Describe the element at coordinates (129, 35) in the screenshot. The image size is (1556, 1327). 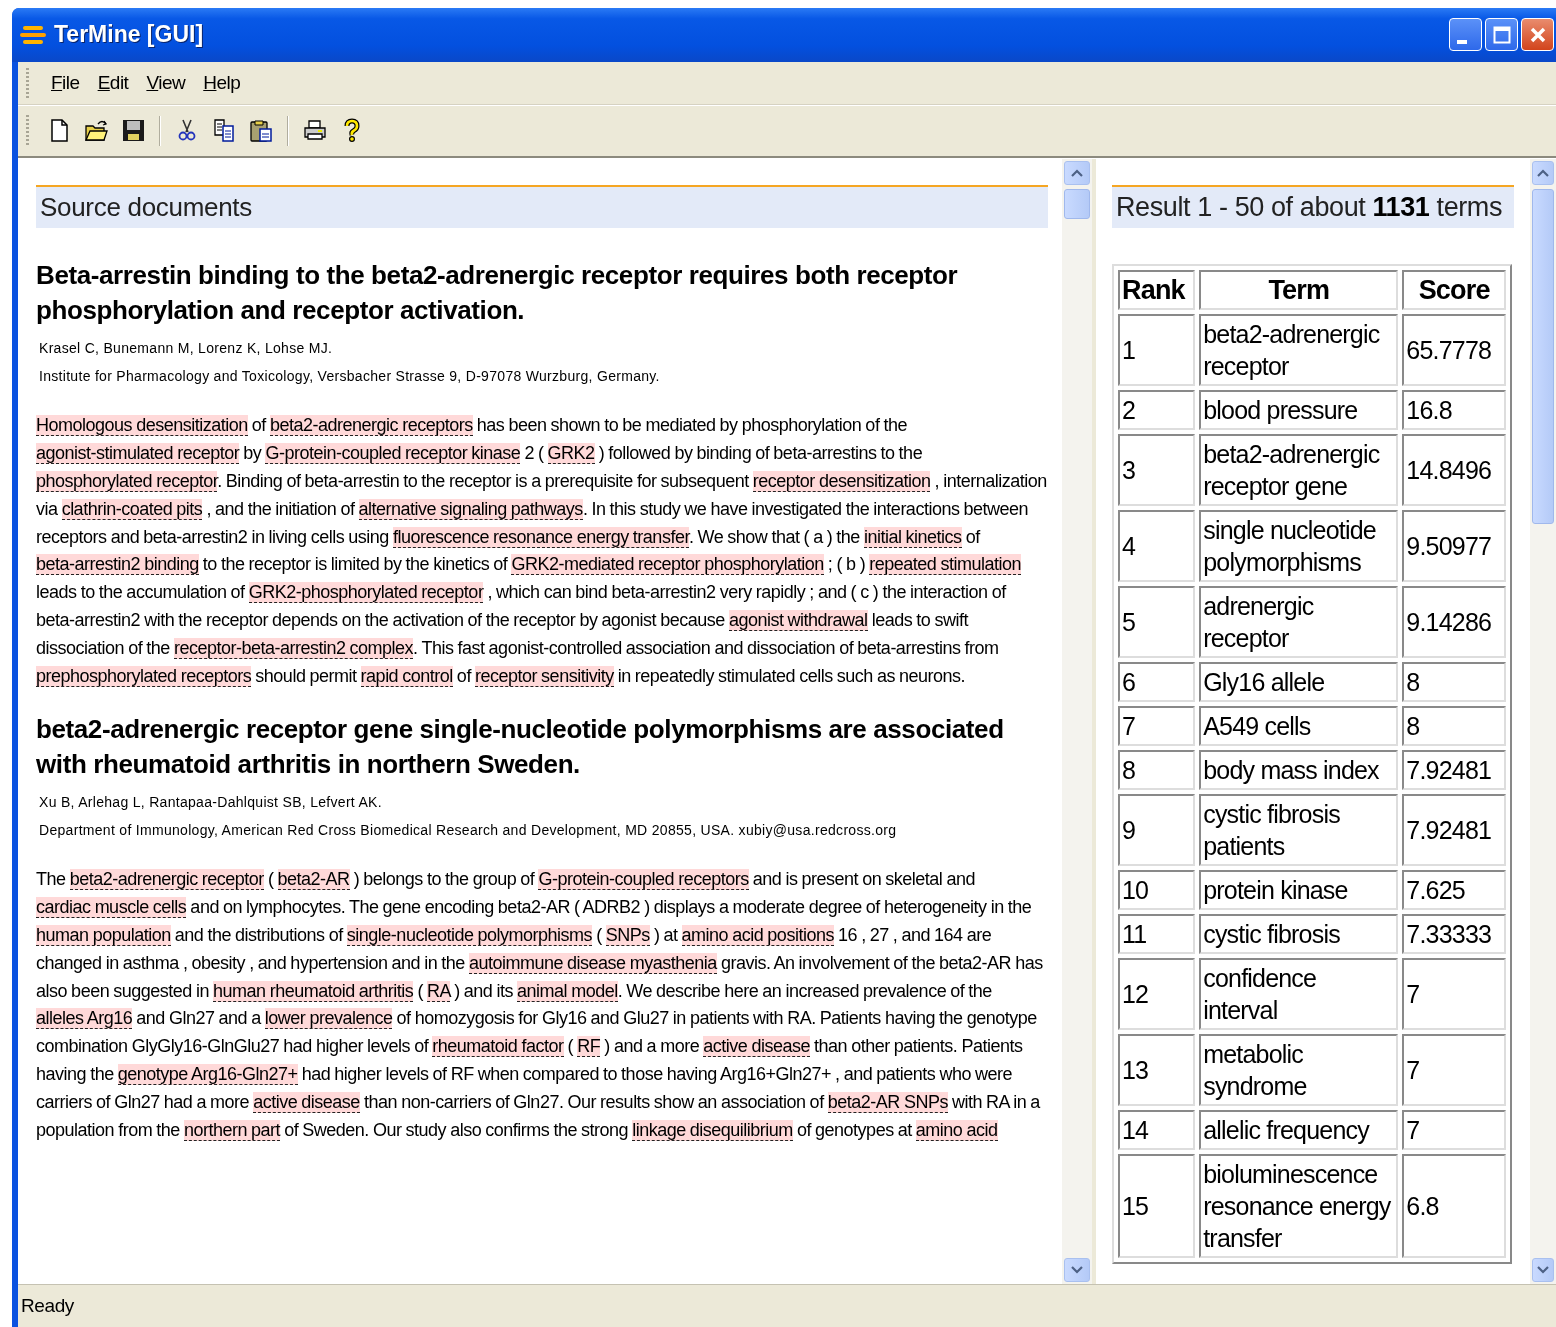
I see `window-title: TerMine [GUI]` at that location.